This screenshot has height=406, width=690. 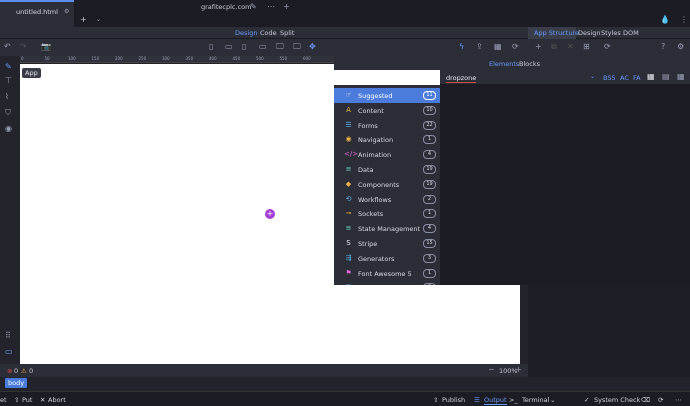 I want to click on tab-design: Design, so click(x=246, y=33).